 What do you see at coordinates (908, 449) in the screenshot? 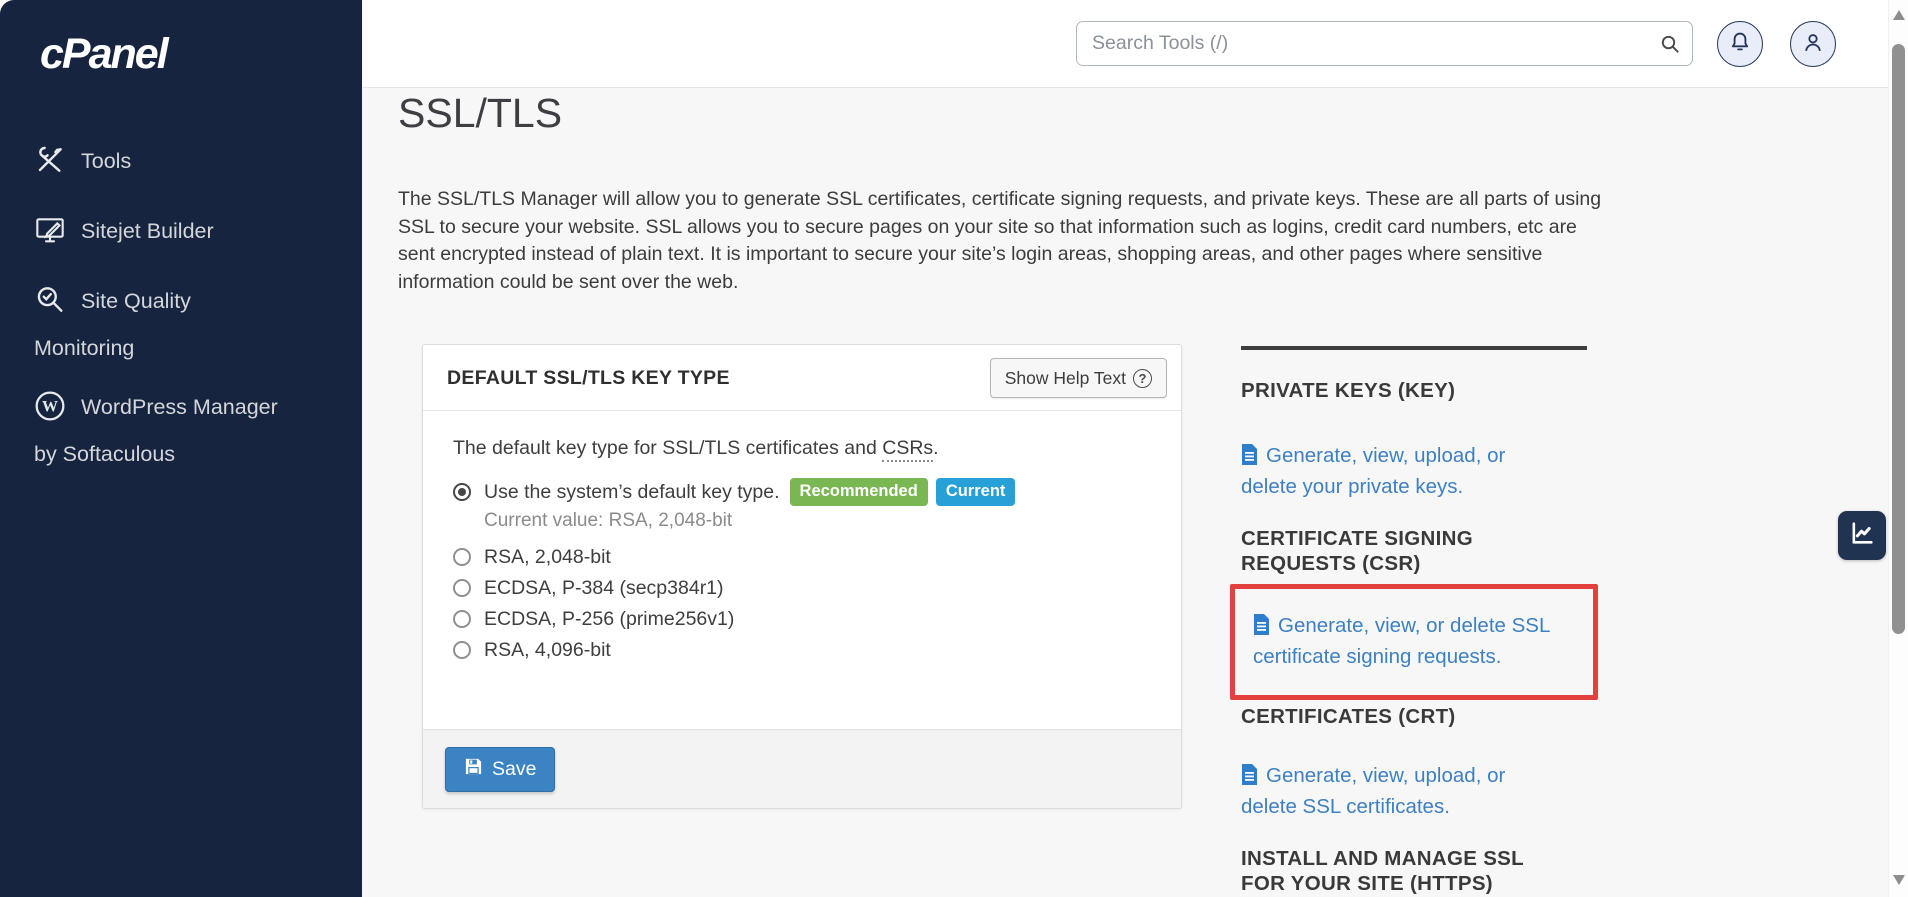
I see `csr-term: CSRs` at bounding box center [908, 449].